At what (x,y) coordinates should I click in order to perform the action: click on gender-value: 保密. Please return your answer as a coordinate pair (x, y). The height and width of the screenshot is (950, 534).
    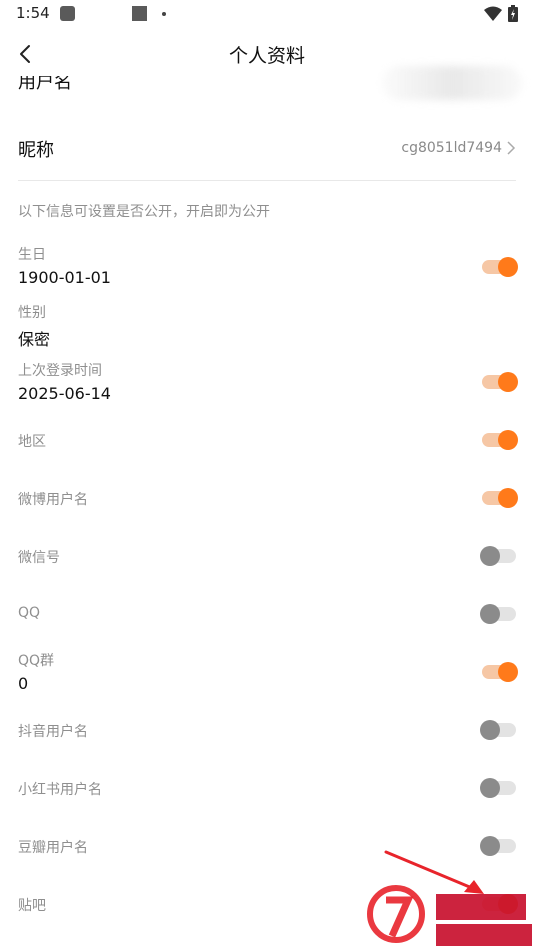
    Looking at the image, I should click on (34, 339).